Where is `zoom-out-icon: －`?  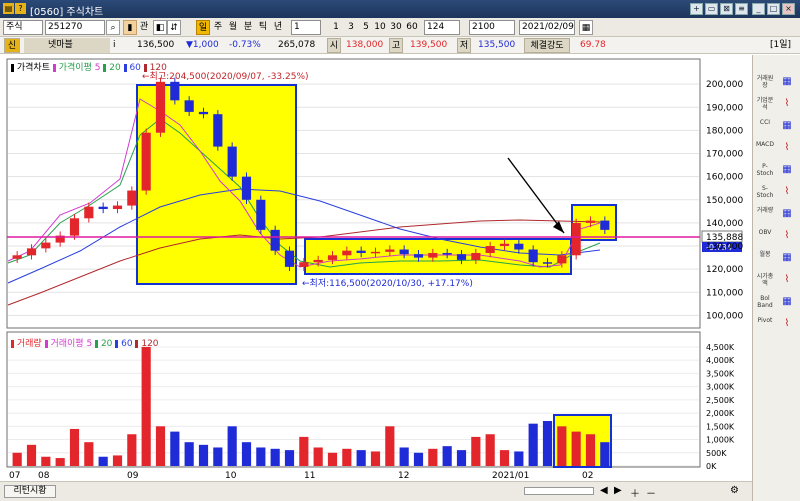
zoom-out-icon: － is located at coordinates (651, 492).